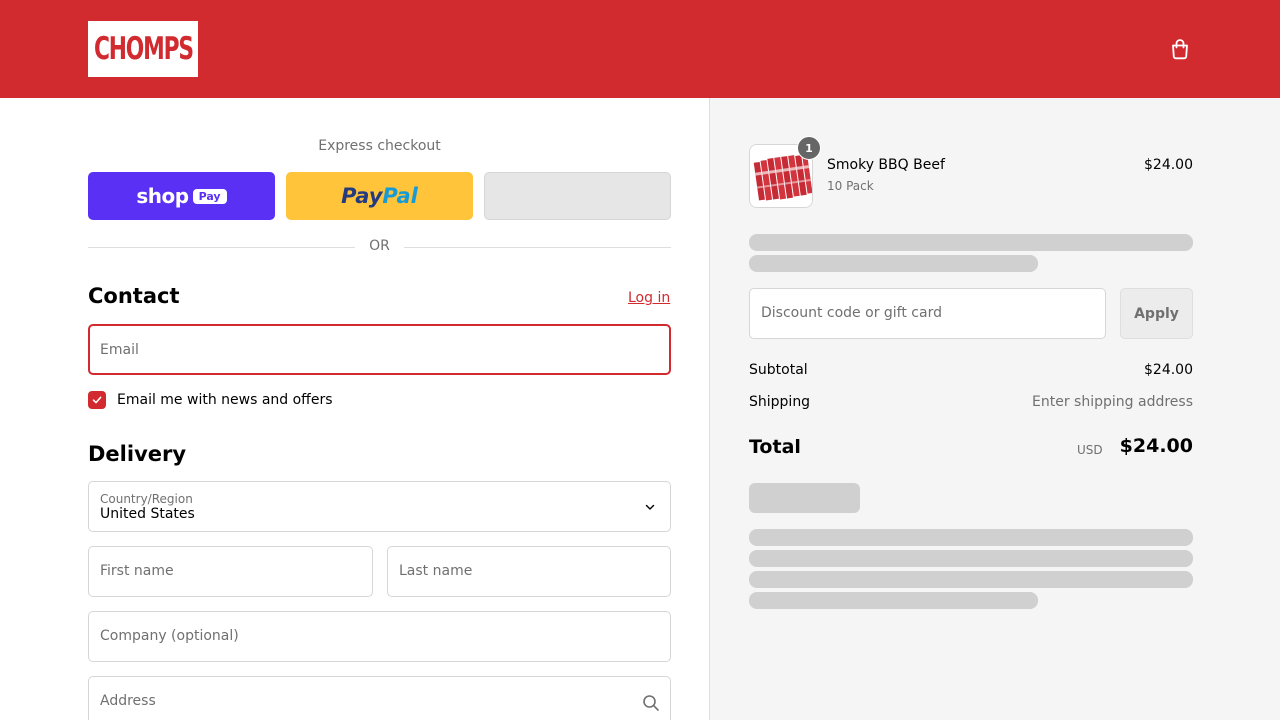 The width and height of the screenshot is (1280, 720). Describe the element at coordinates (1156, 446) in the screenshot. I see `total-value: $24.00` at that location.